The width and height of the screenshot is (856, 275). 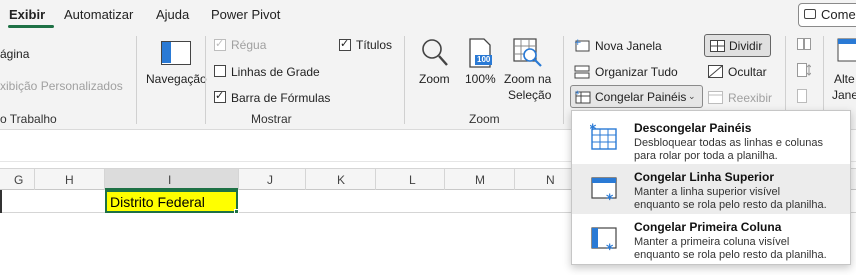 What do you see at coordinates (31, 26) in the screenshot?
I see `active-tab-indicator` at bounding box center [31, 26].